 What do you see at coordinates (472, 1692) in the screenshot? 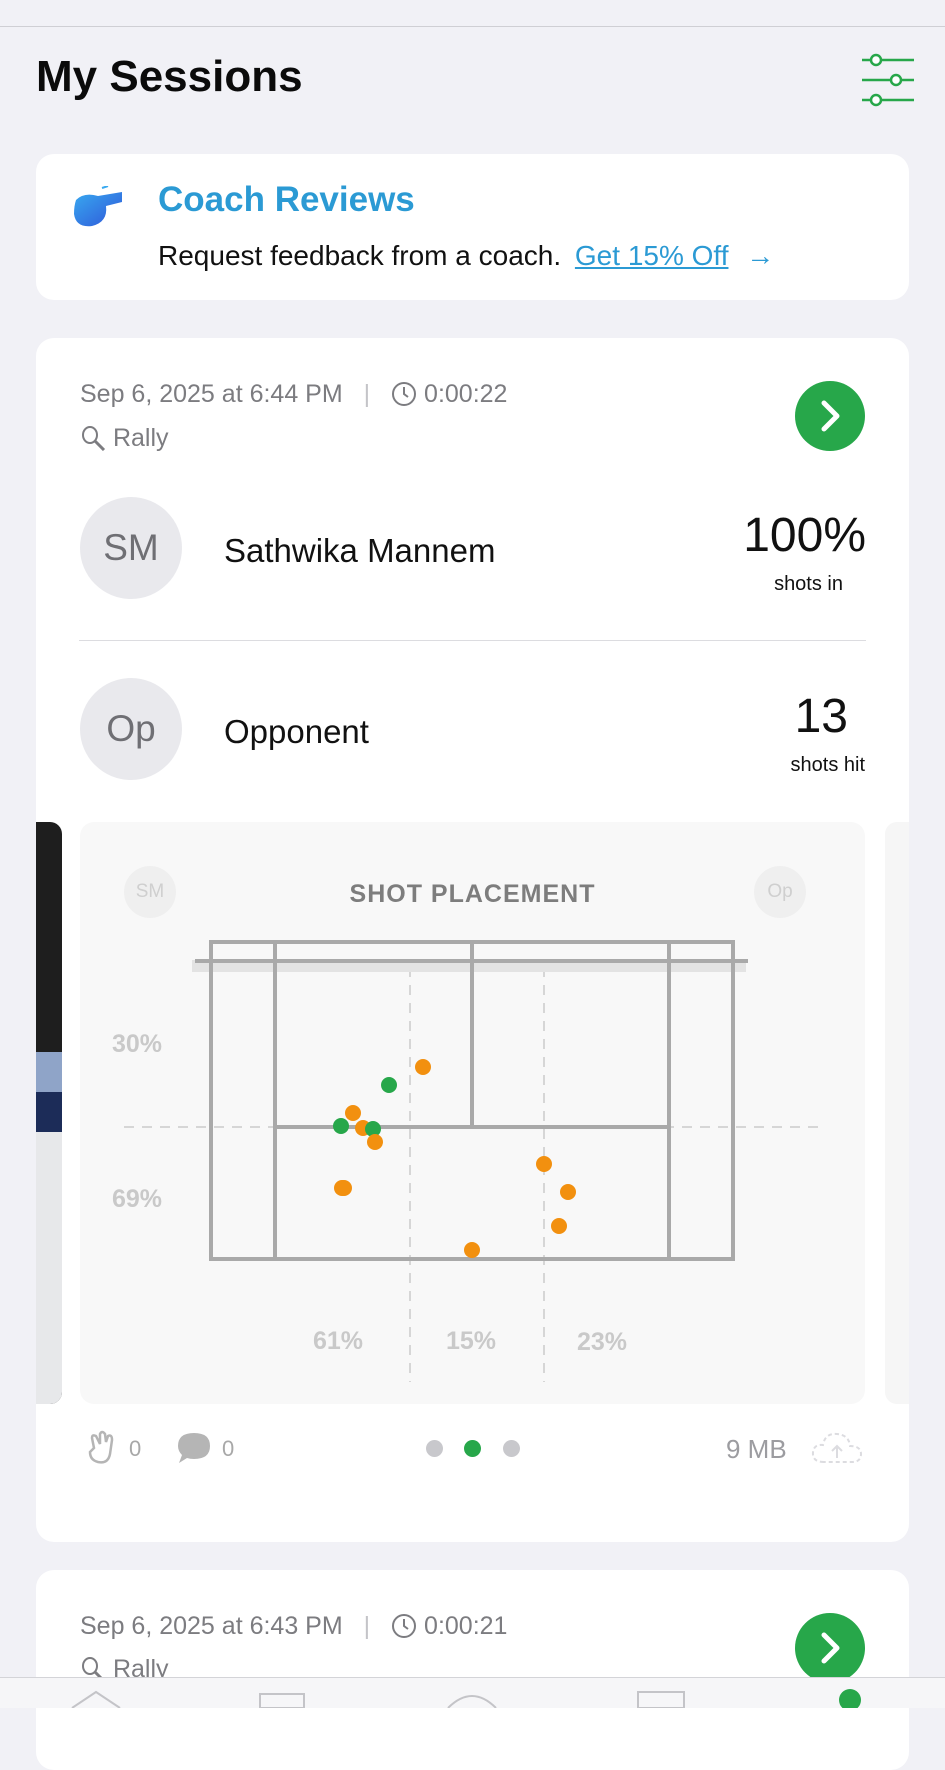
I see `tab-bar` at bounding box center [472, 1692].